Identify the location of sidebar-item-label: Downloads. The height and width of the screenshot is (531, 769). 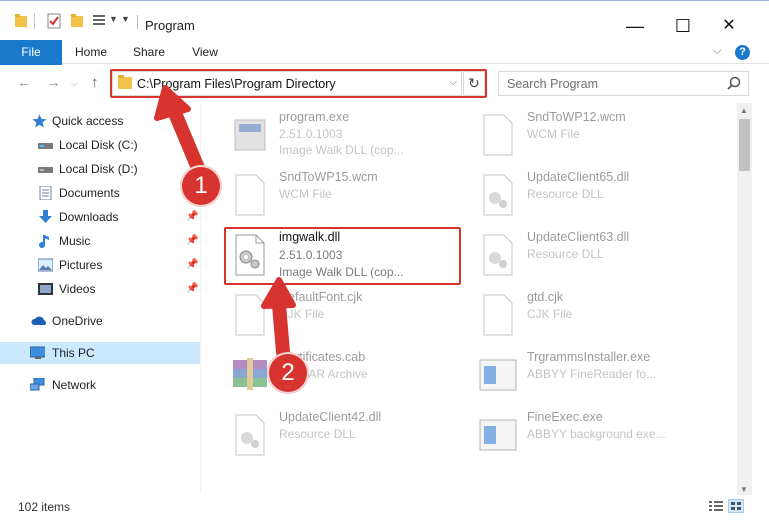
(89, 217).